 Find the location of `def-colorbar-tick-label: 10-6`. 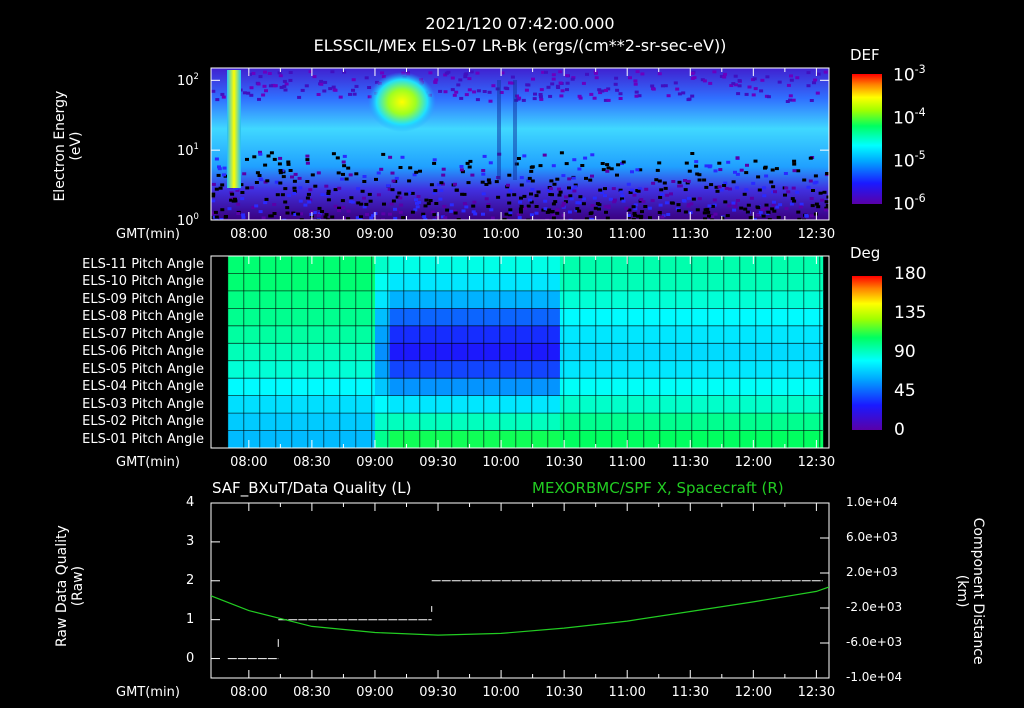

def-colorbar-tick-label: 10-6 is located at coordinates (909, 203).